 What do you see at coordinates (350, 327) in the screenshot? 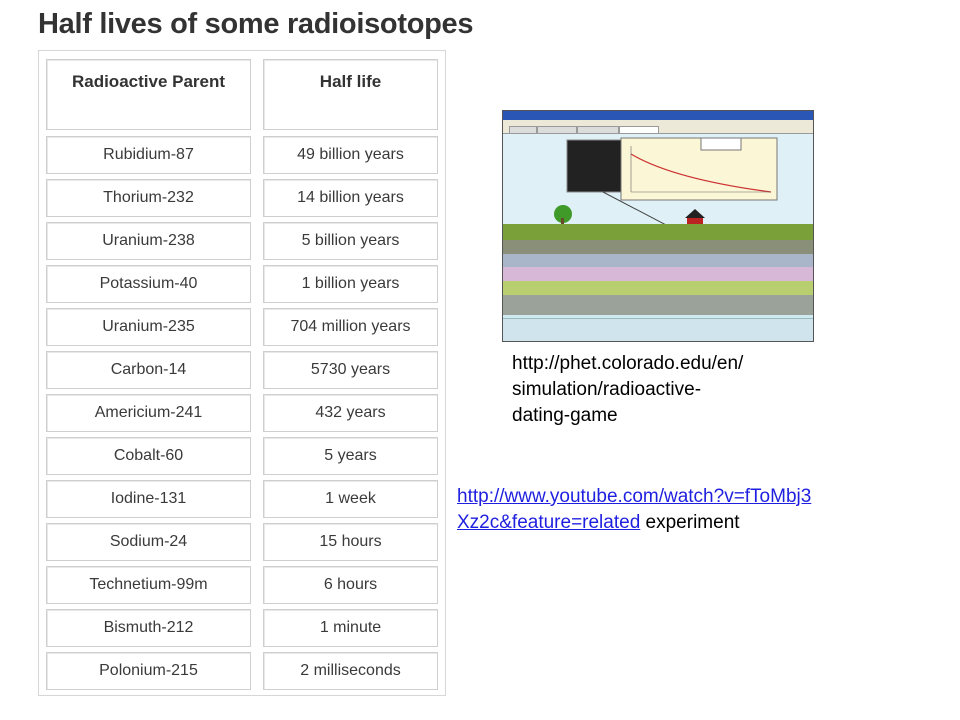
I see `cell-half-life: 704 million years` at bounding box center [350, 327].